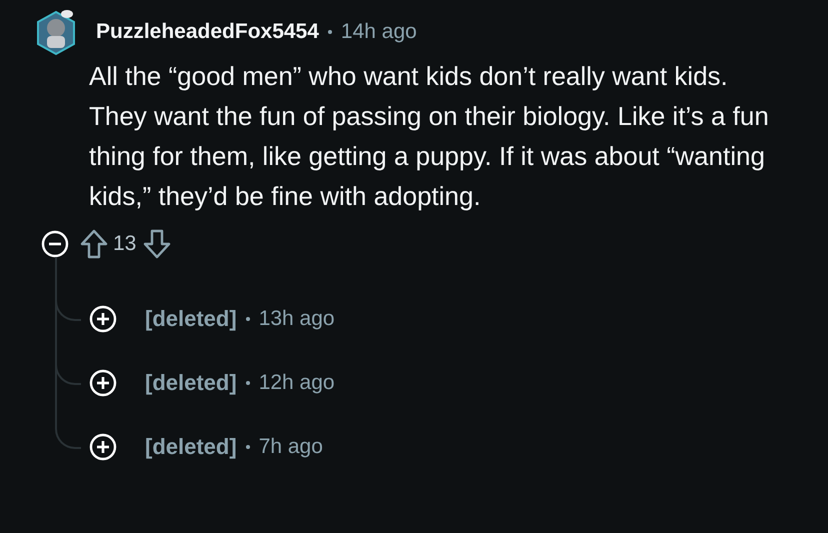 The width and height of the screenshot is (828, 533). I want to click on upvote-icon, so click(94, 244).